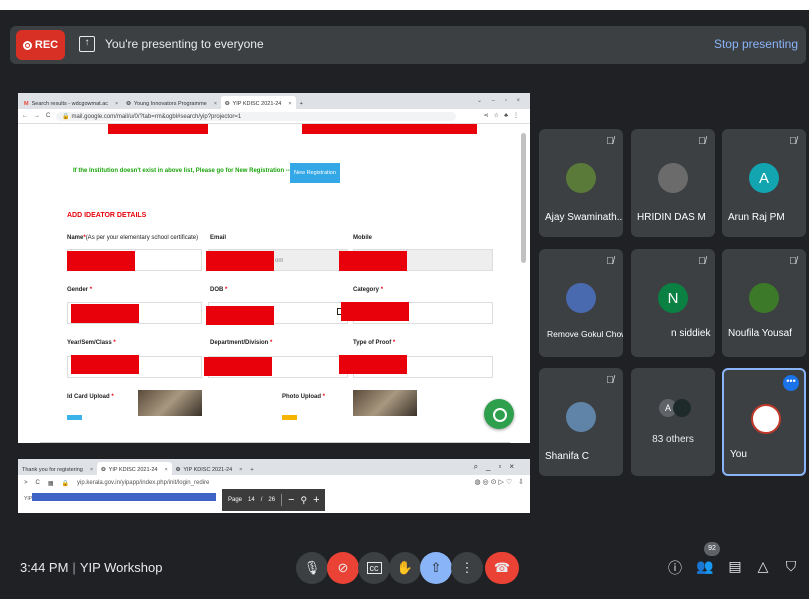  Describe the element at coordinates (209, 468) in the screenshot. I see `browser-tab: ❂ YIP KDISC 2021-24 ×` at that location.